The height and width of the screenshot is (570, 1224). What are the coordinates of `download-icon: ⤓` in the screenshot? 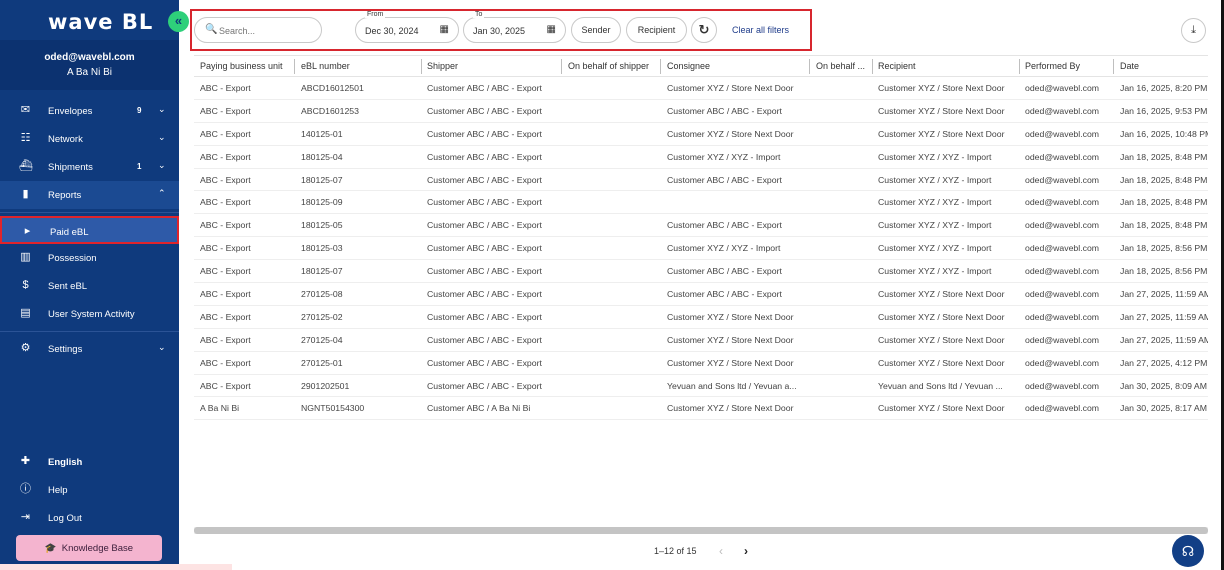 It's located at (1193, 30).